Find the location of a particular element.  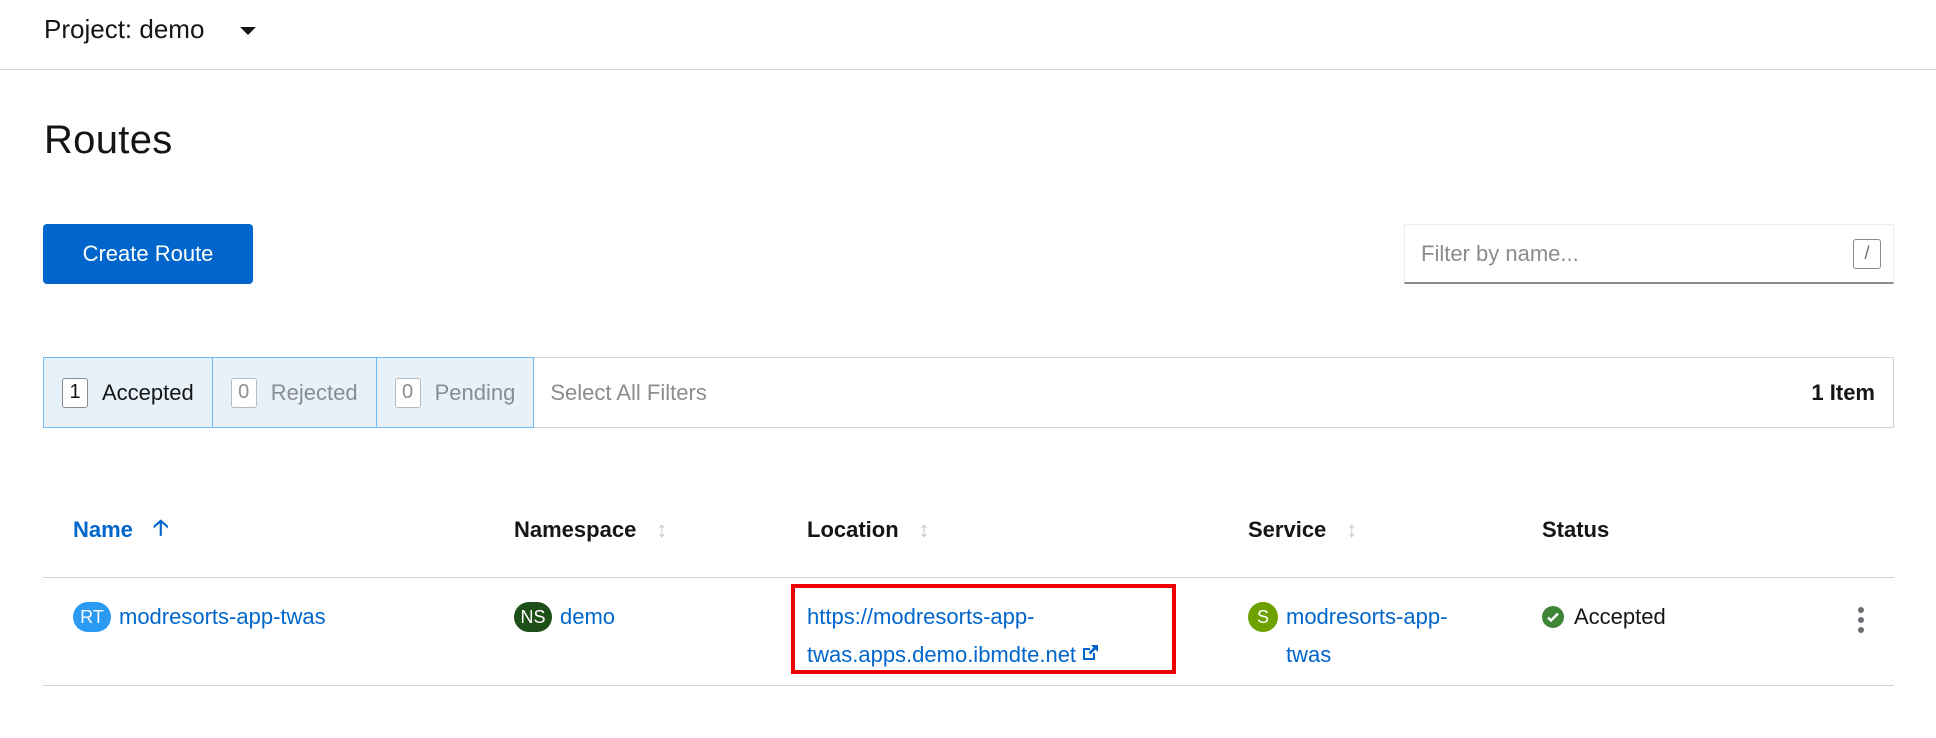

service-link: modresorts-app- twas is located at coordinates (1366, 636).